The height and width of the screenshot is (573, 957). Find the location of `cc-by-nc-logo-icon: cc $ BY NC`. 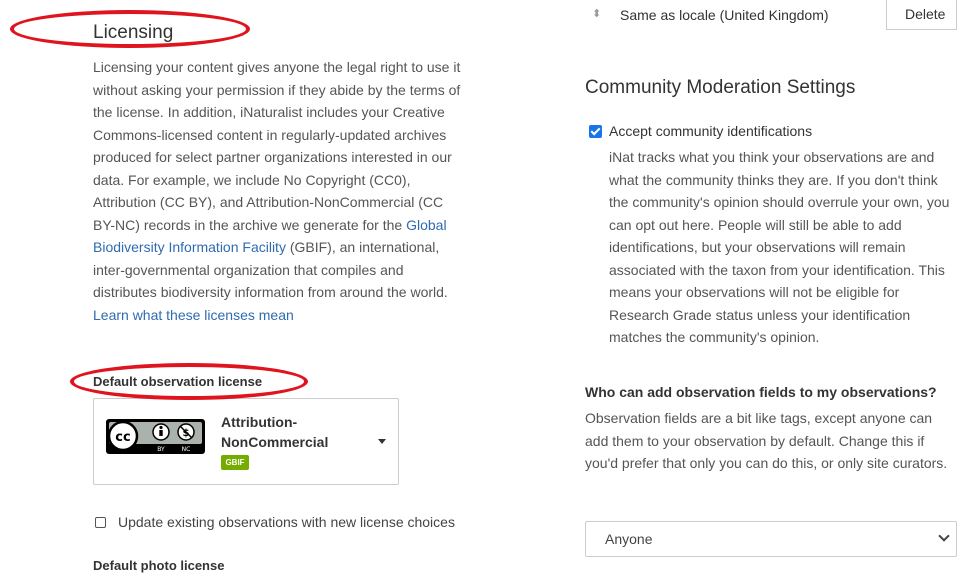

cc-by-nc-logo-icon: cc $ BY NC is located at coordinates (155, 436).